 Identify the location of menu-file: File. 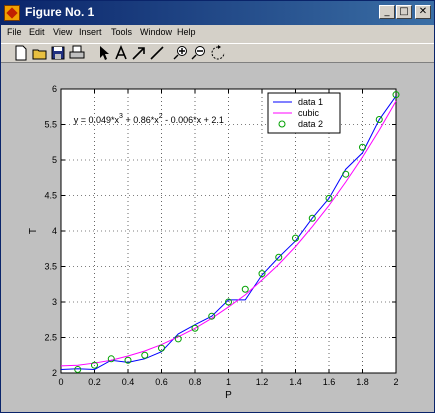
(14, 32).